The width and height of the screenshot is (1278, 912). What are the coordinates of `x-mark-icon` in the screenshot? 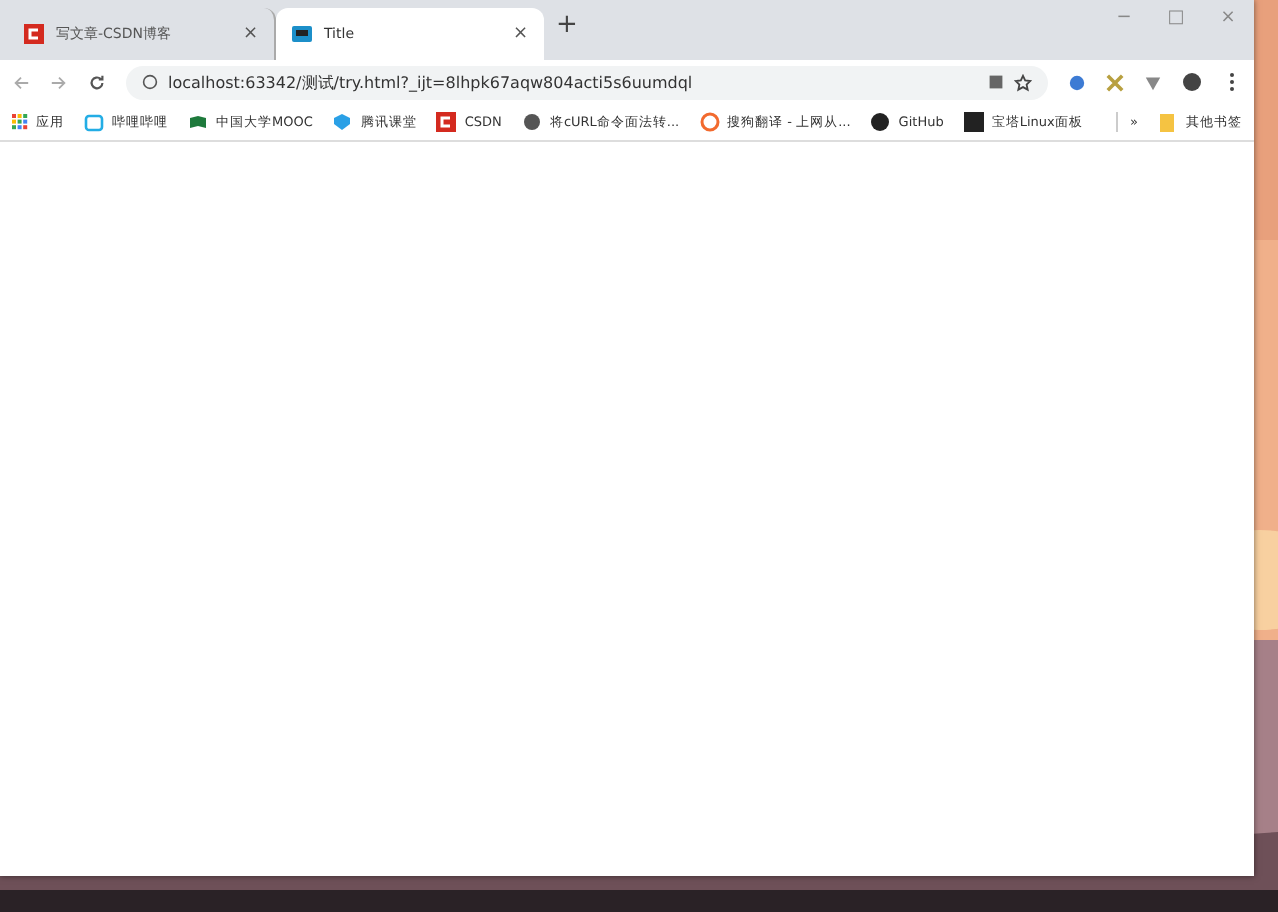 It's located at (1115, 82).